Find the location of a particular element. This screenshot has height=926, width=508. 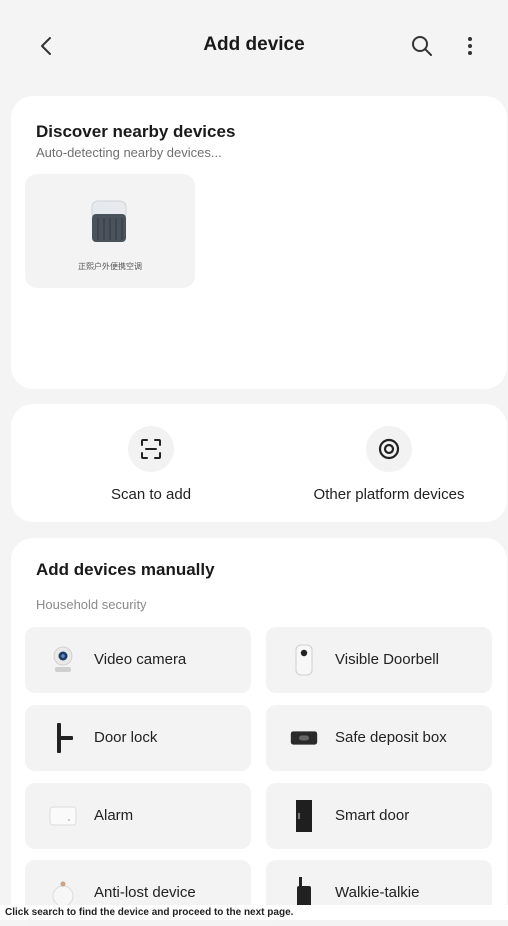

device-label: Video camera is located at coordinates (140, 659).